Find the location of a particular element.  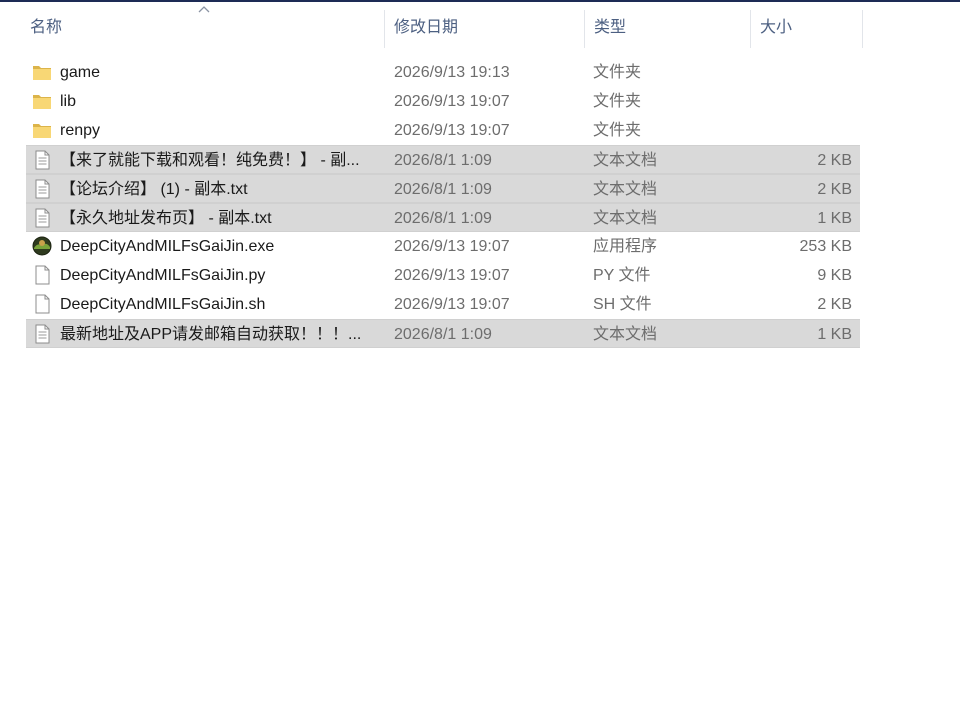

file-name: DeepCityAndMILFsGaiJin.py is located at coordinates (163, 275).